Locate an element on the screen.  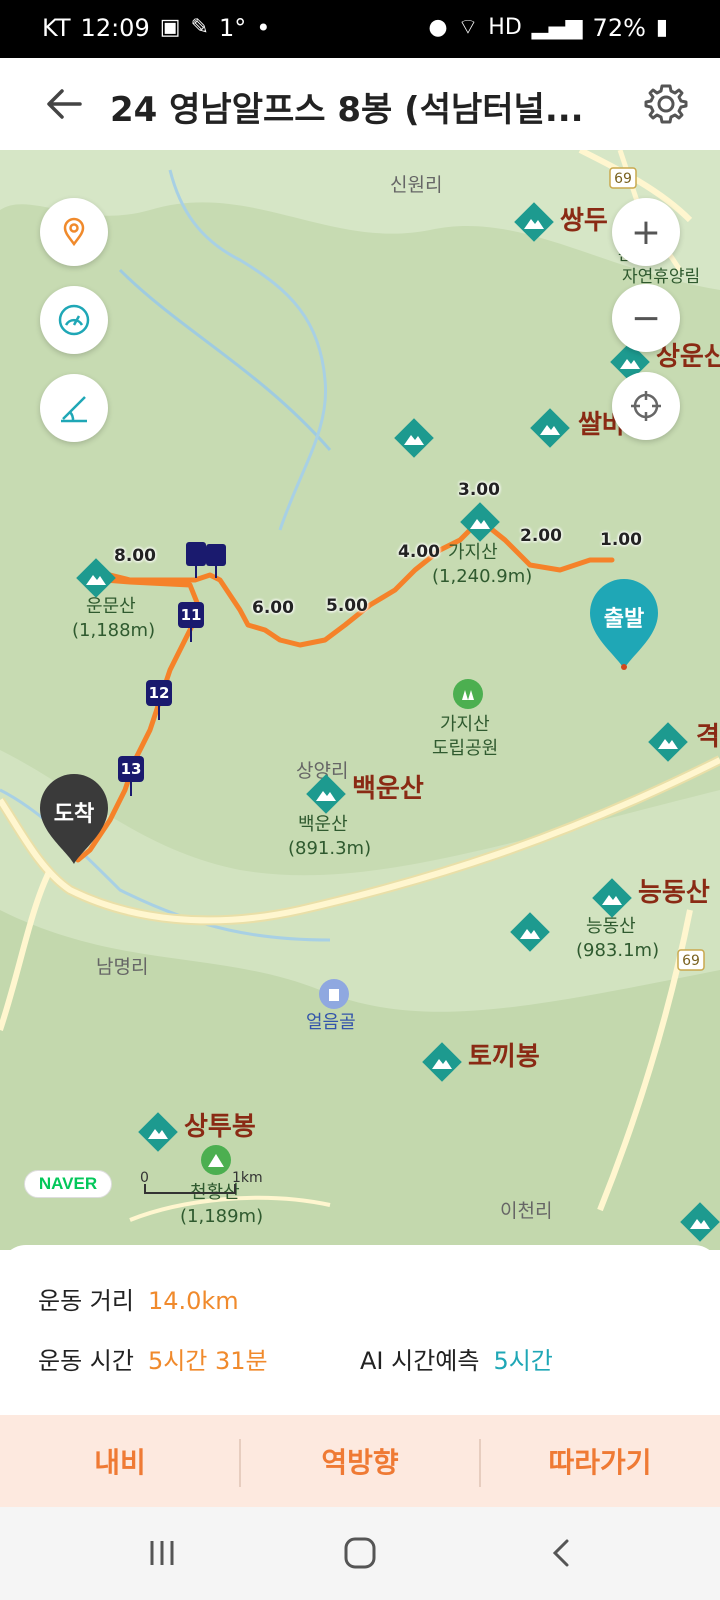
hd-voice-icon: HD is located at coordinates (505, 27).